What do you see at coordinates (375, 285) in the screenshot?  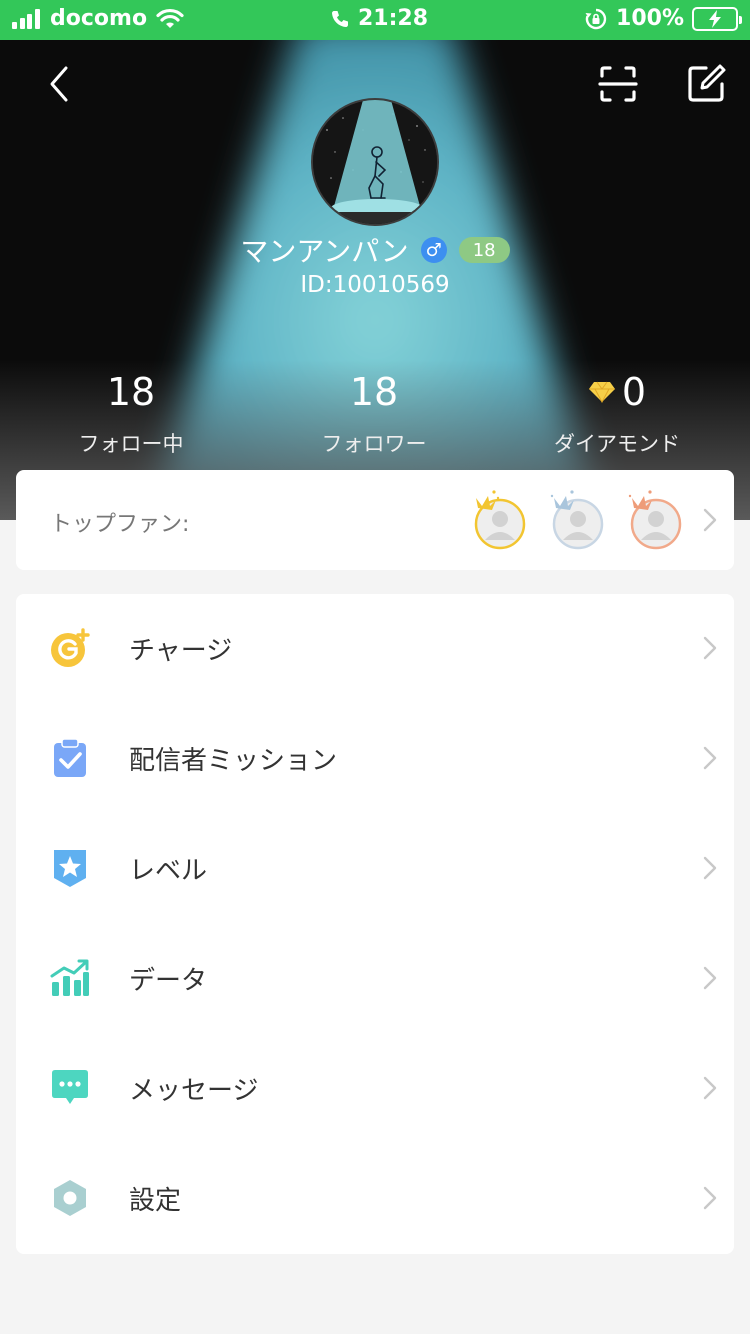 I see `user-id: ID:10010569` at bounding box center [375, 285].